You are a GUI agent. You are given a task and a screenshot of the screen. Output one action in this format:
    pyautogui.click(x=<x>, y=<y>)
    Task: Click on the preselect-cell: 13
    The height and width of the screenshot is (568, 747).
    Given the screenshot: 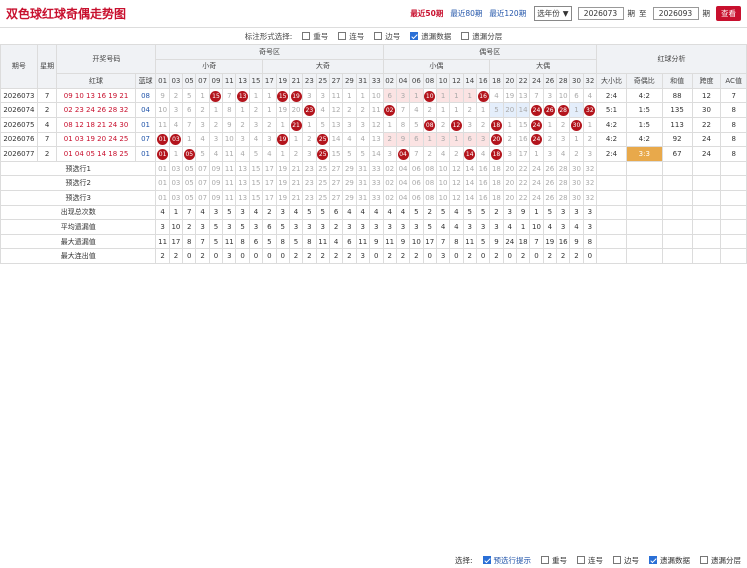 What is the action you would take?
    pyautogui.click(x=242, y=168)
    